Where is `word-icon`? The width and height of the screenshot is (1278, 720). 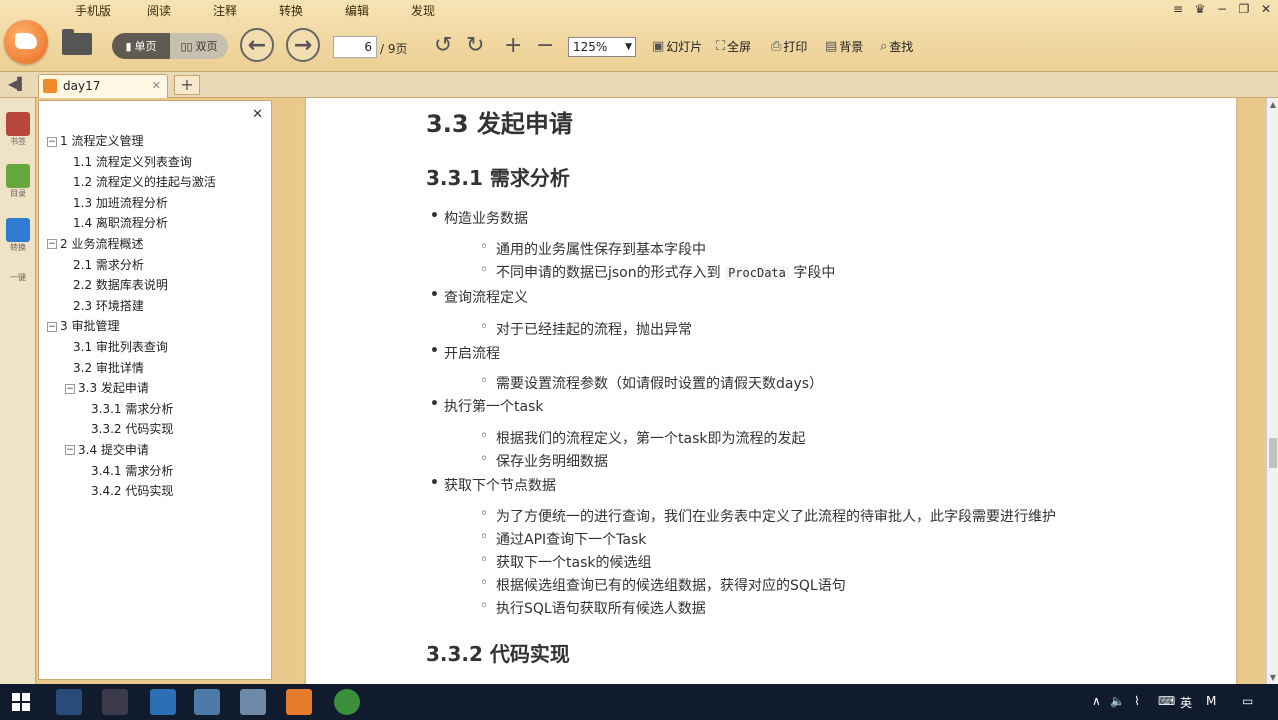 word-icon is located at coordinates (163, 702).